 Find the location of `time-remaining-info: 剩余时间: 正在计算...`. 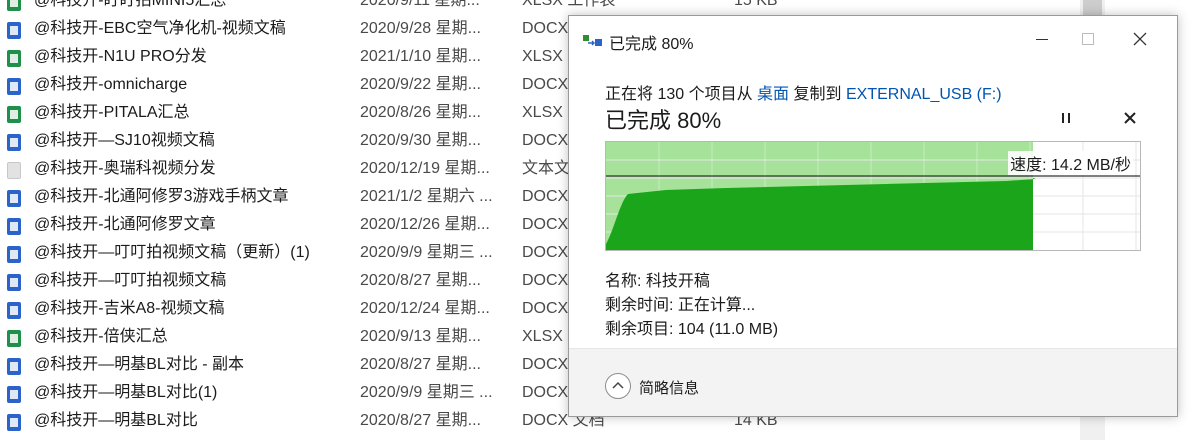

time-remaining-info: 剩余时间: 正在计算... is located at coordinates (680, 303).